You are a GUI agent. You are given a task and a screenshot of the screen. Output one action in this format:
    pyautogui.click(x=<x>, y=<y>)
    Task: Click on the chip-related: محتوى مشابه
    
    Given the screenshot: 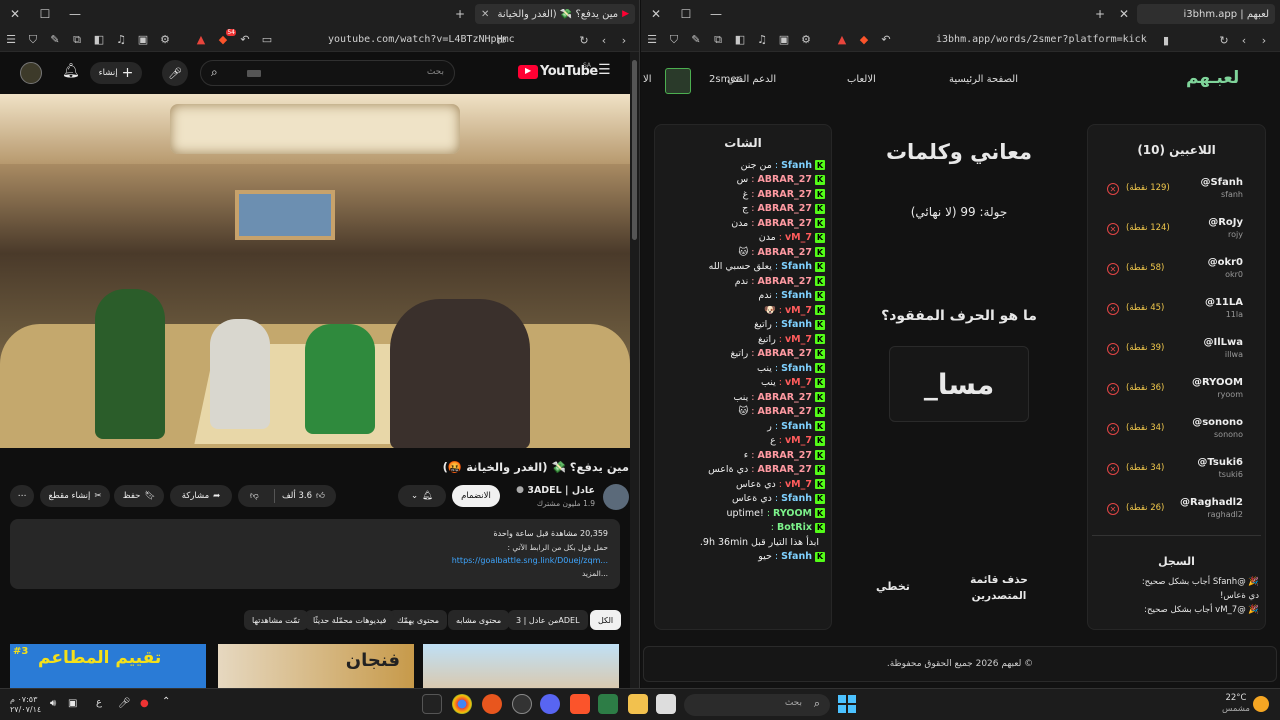 What is the action you would take?
    pyautogui.click(x=479, y=620)
    